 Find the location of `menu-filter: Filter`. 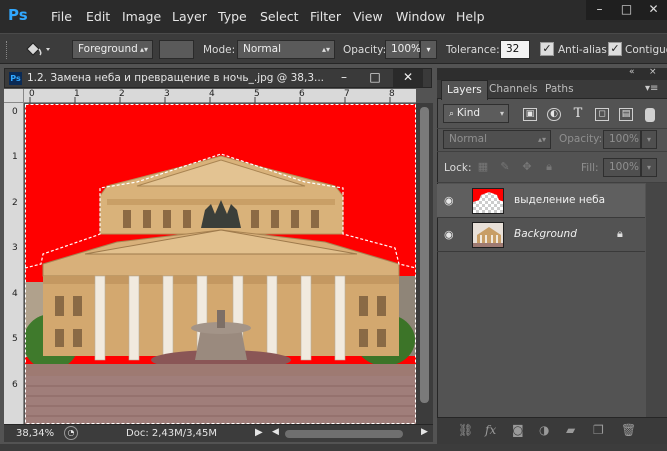

menu-filter: Filter is located at coordinates (325, 16).